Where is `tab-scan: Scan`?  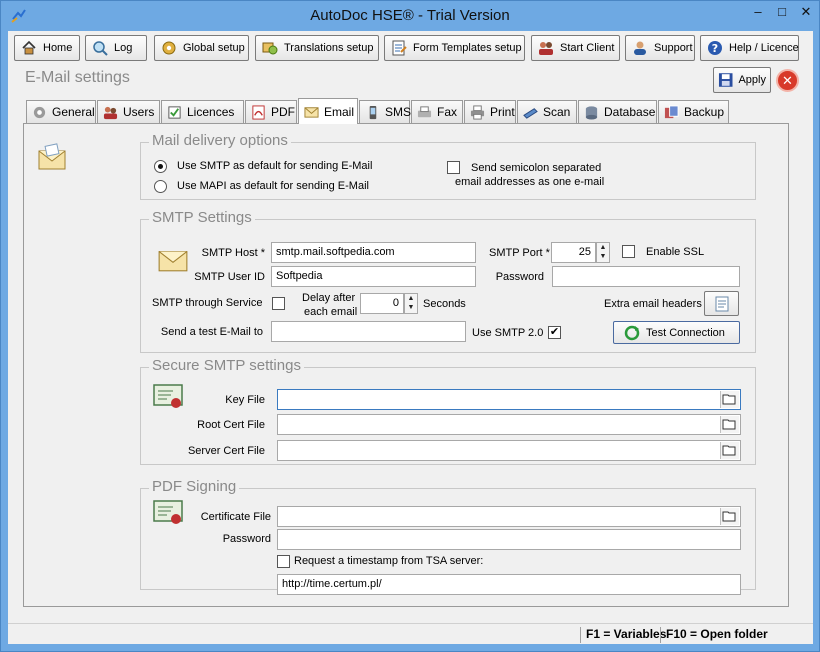 tab-scan: Scan is located at coordinates (547, 111).